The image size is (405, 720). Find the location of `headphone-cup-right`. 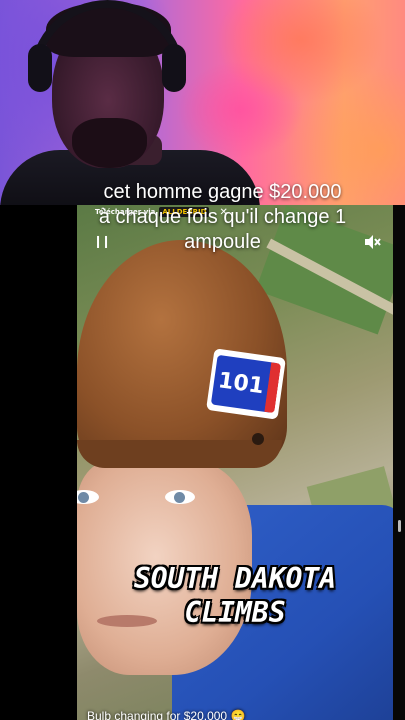

headphone-cup-right is located at coordinates (174, 68).